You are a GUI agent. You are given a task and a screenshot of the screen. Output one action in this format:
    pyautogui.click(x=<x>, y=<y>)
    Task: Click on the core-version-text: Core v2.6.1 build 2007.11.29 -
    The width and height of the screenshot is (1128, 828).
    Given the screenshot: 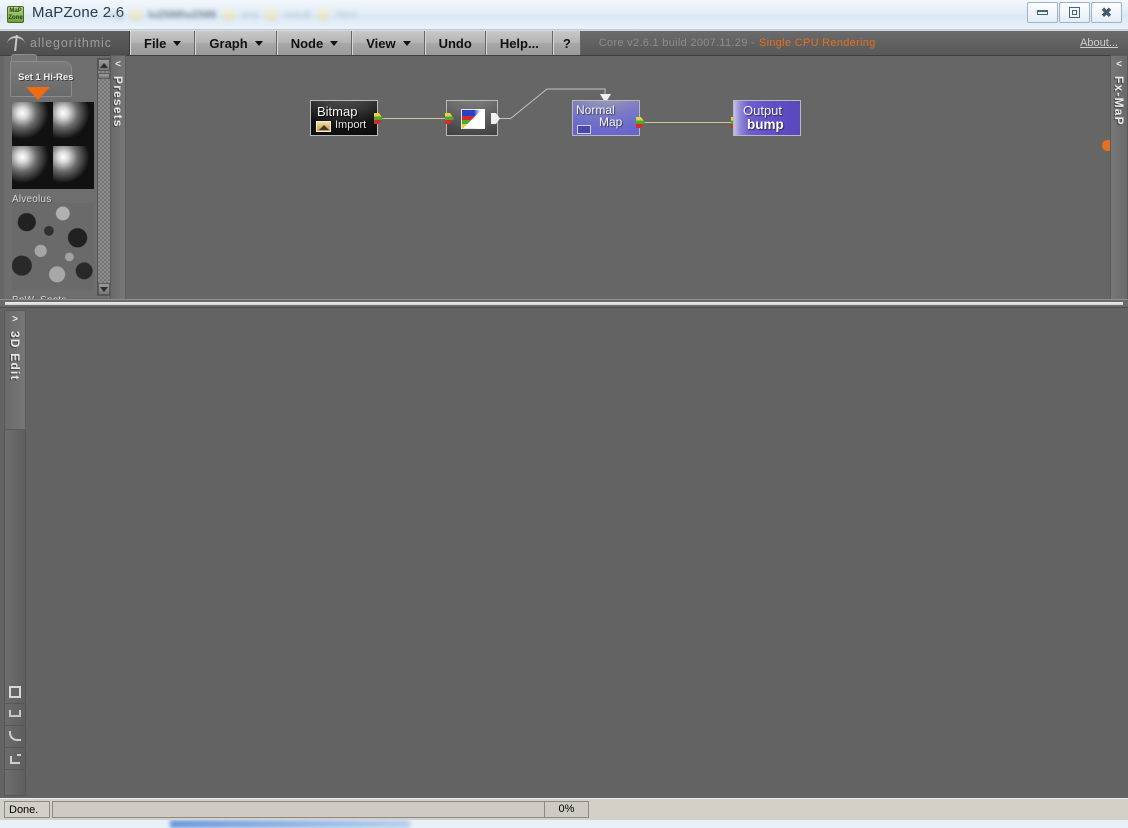 What is the action you would take?
    pyautogui.click(x=676, y=43)
    